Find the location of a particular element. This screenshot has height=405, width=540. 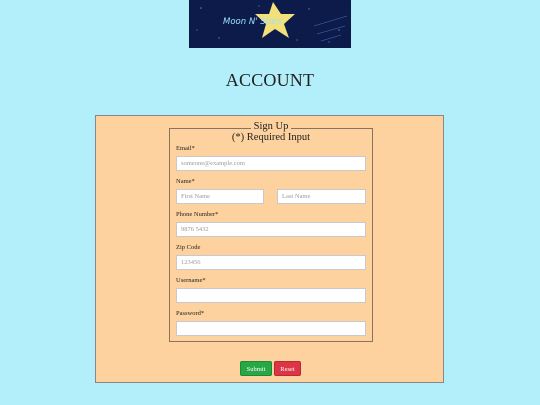

username-label: Username* is located at coordinates (191, 280).